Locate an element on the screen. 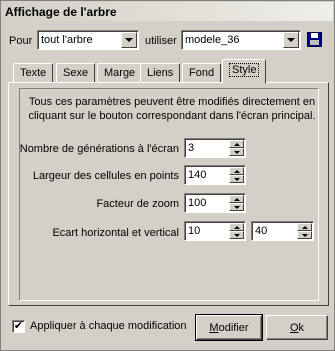 The image size is (335, 351). tab-sexe: Sexe is located at coordinates (76, 73).